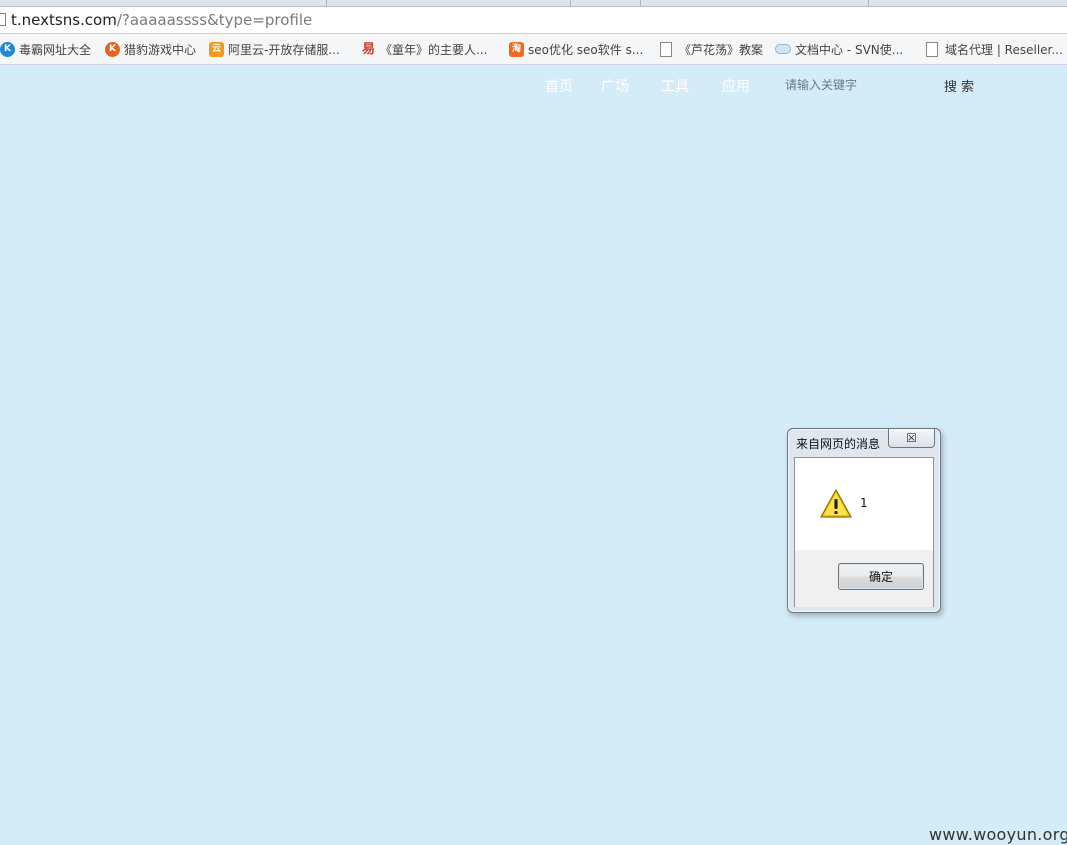 This screenshot has width=1067, height=845. Describe the element at coordinates (736, 86) in the screenshot. I see `nav-apps: 应用` at that location.